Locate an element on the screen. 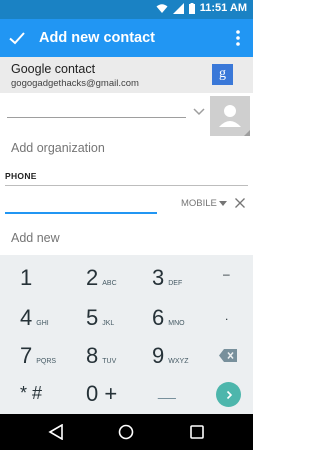 Image resolution: width=320 pixels, height=450 pixels. account-name: Google contact is located at coordinates (53, 69).